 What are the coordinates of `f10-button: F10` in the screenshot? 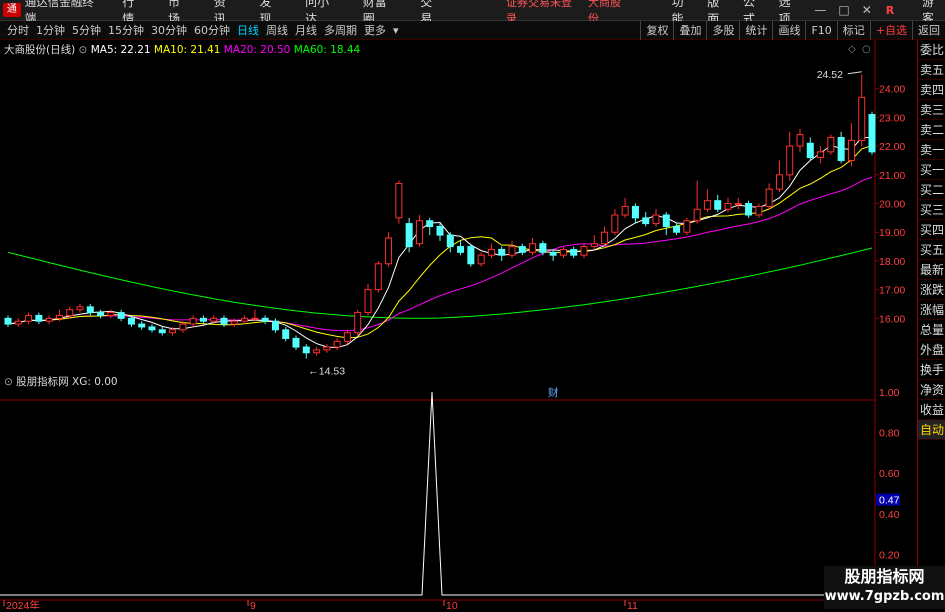 It's located at (820, 30).